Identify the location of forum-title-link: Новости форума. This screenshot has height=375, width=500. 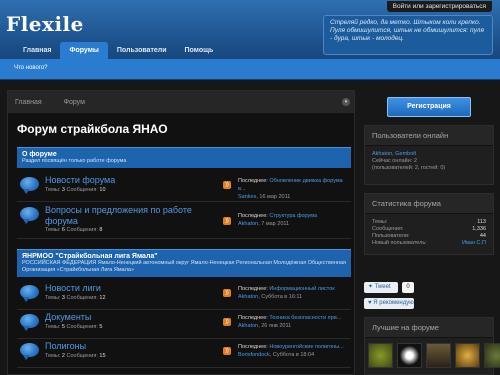
(135, 180).